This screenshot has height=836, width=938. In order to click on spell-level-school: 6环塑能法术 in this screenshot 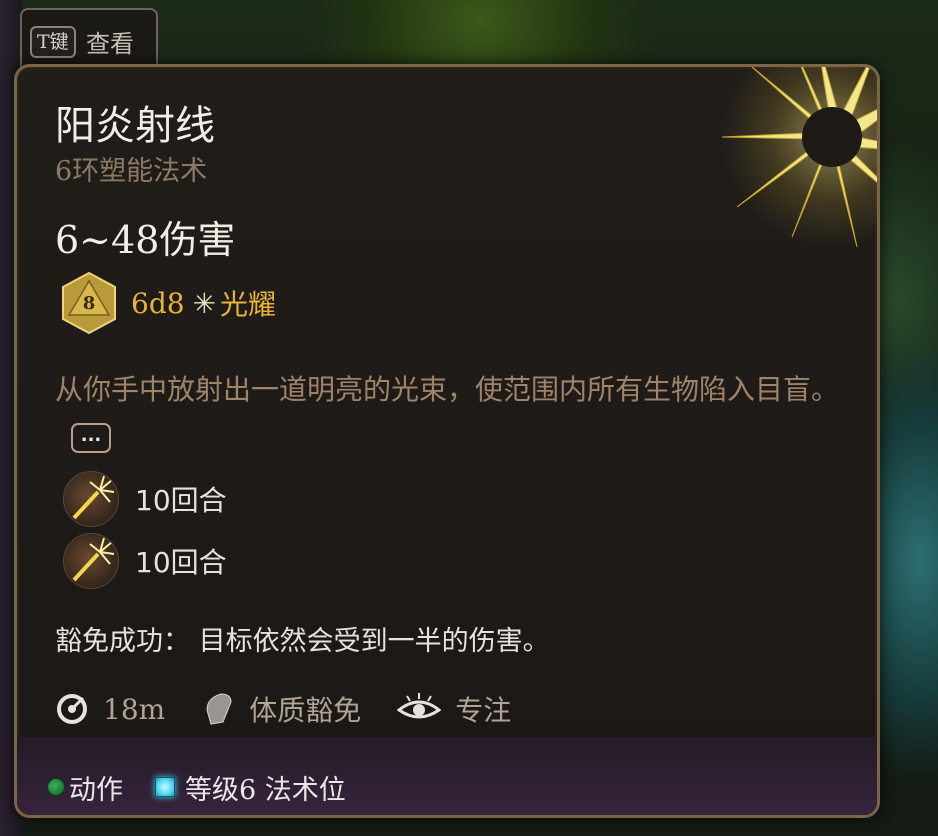, I will do `click(131, 171)`.